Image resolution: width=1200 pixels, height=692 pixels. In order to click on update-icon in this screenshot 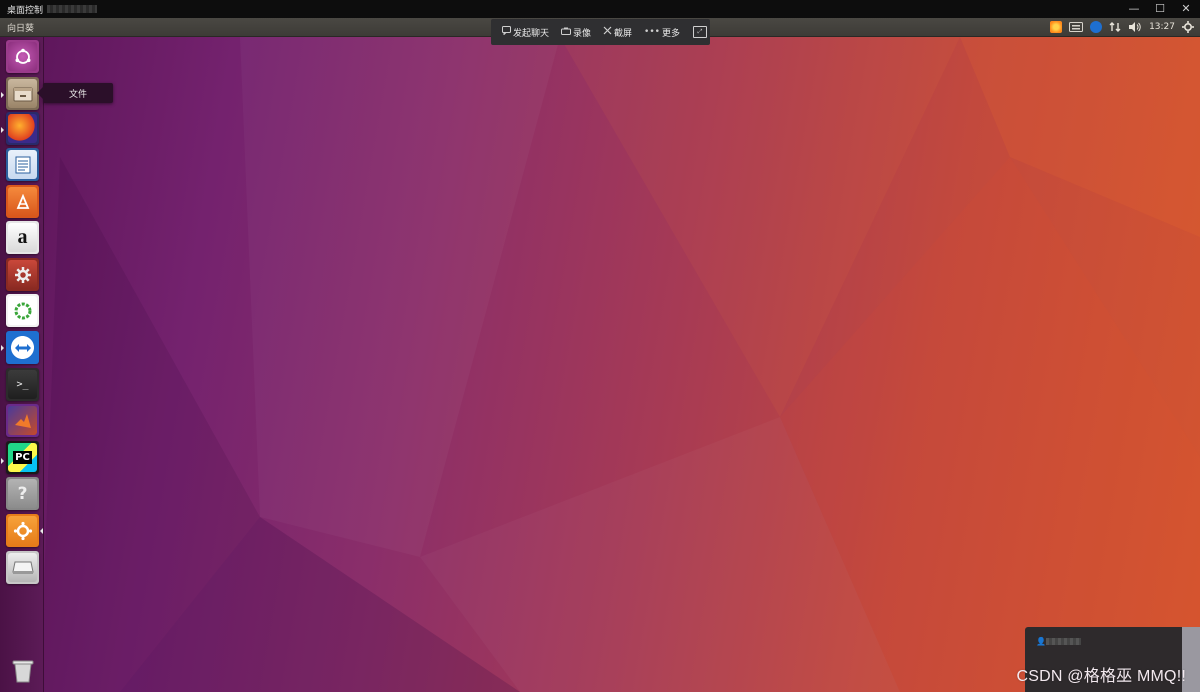, I will do `click(22, 310)`.